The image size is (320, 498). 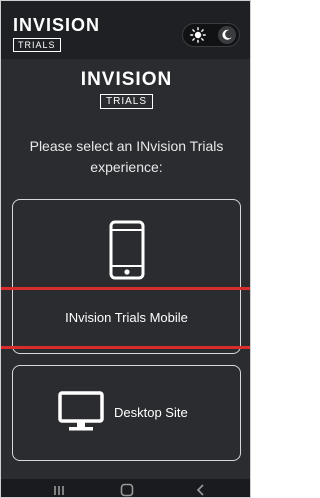 I want to click on mobile-option-label: INvision Trials Mobile, so click(x=126, y=317).